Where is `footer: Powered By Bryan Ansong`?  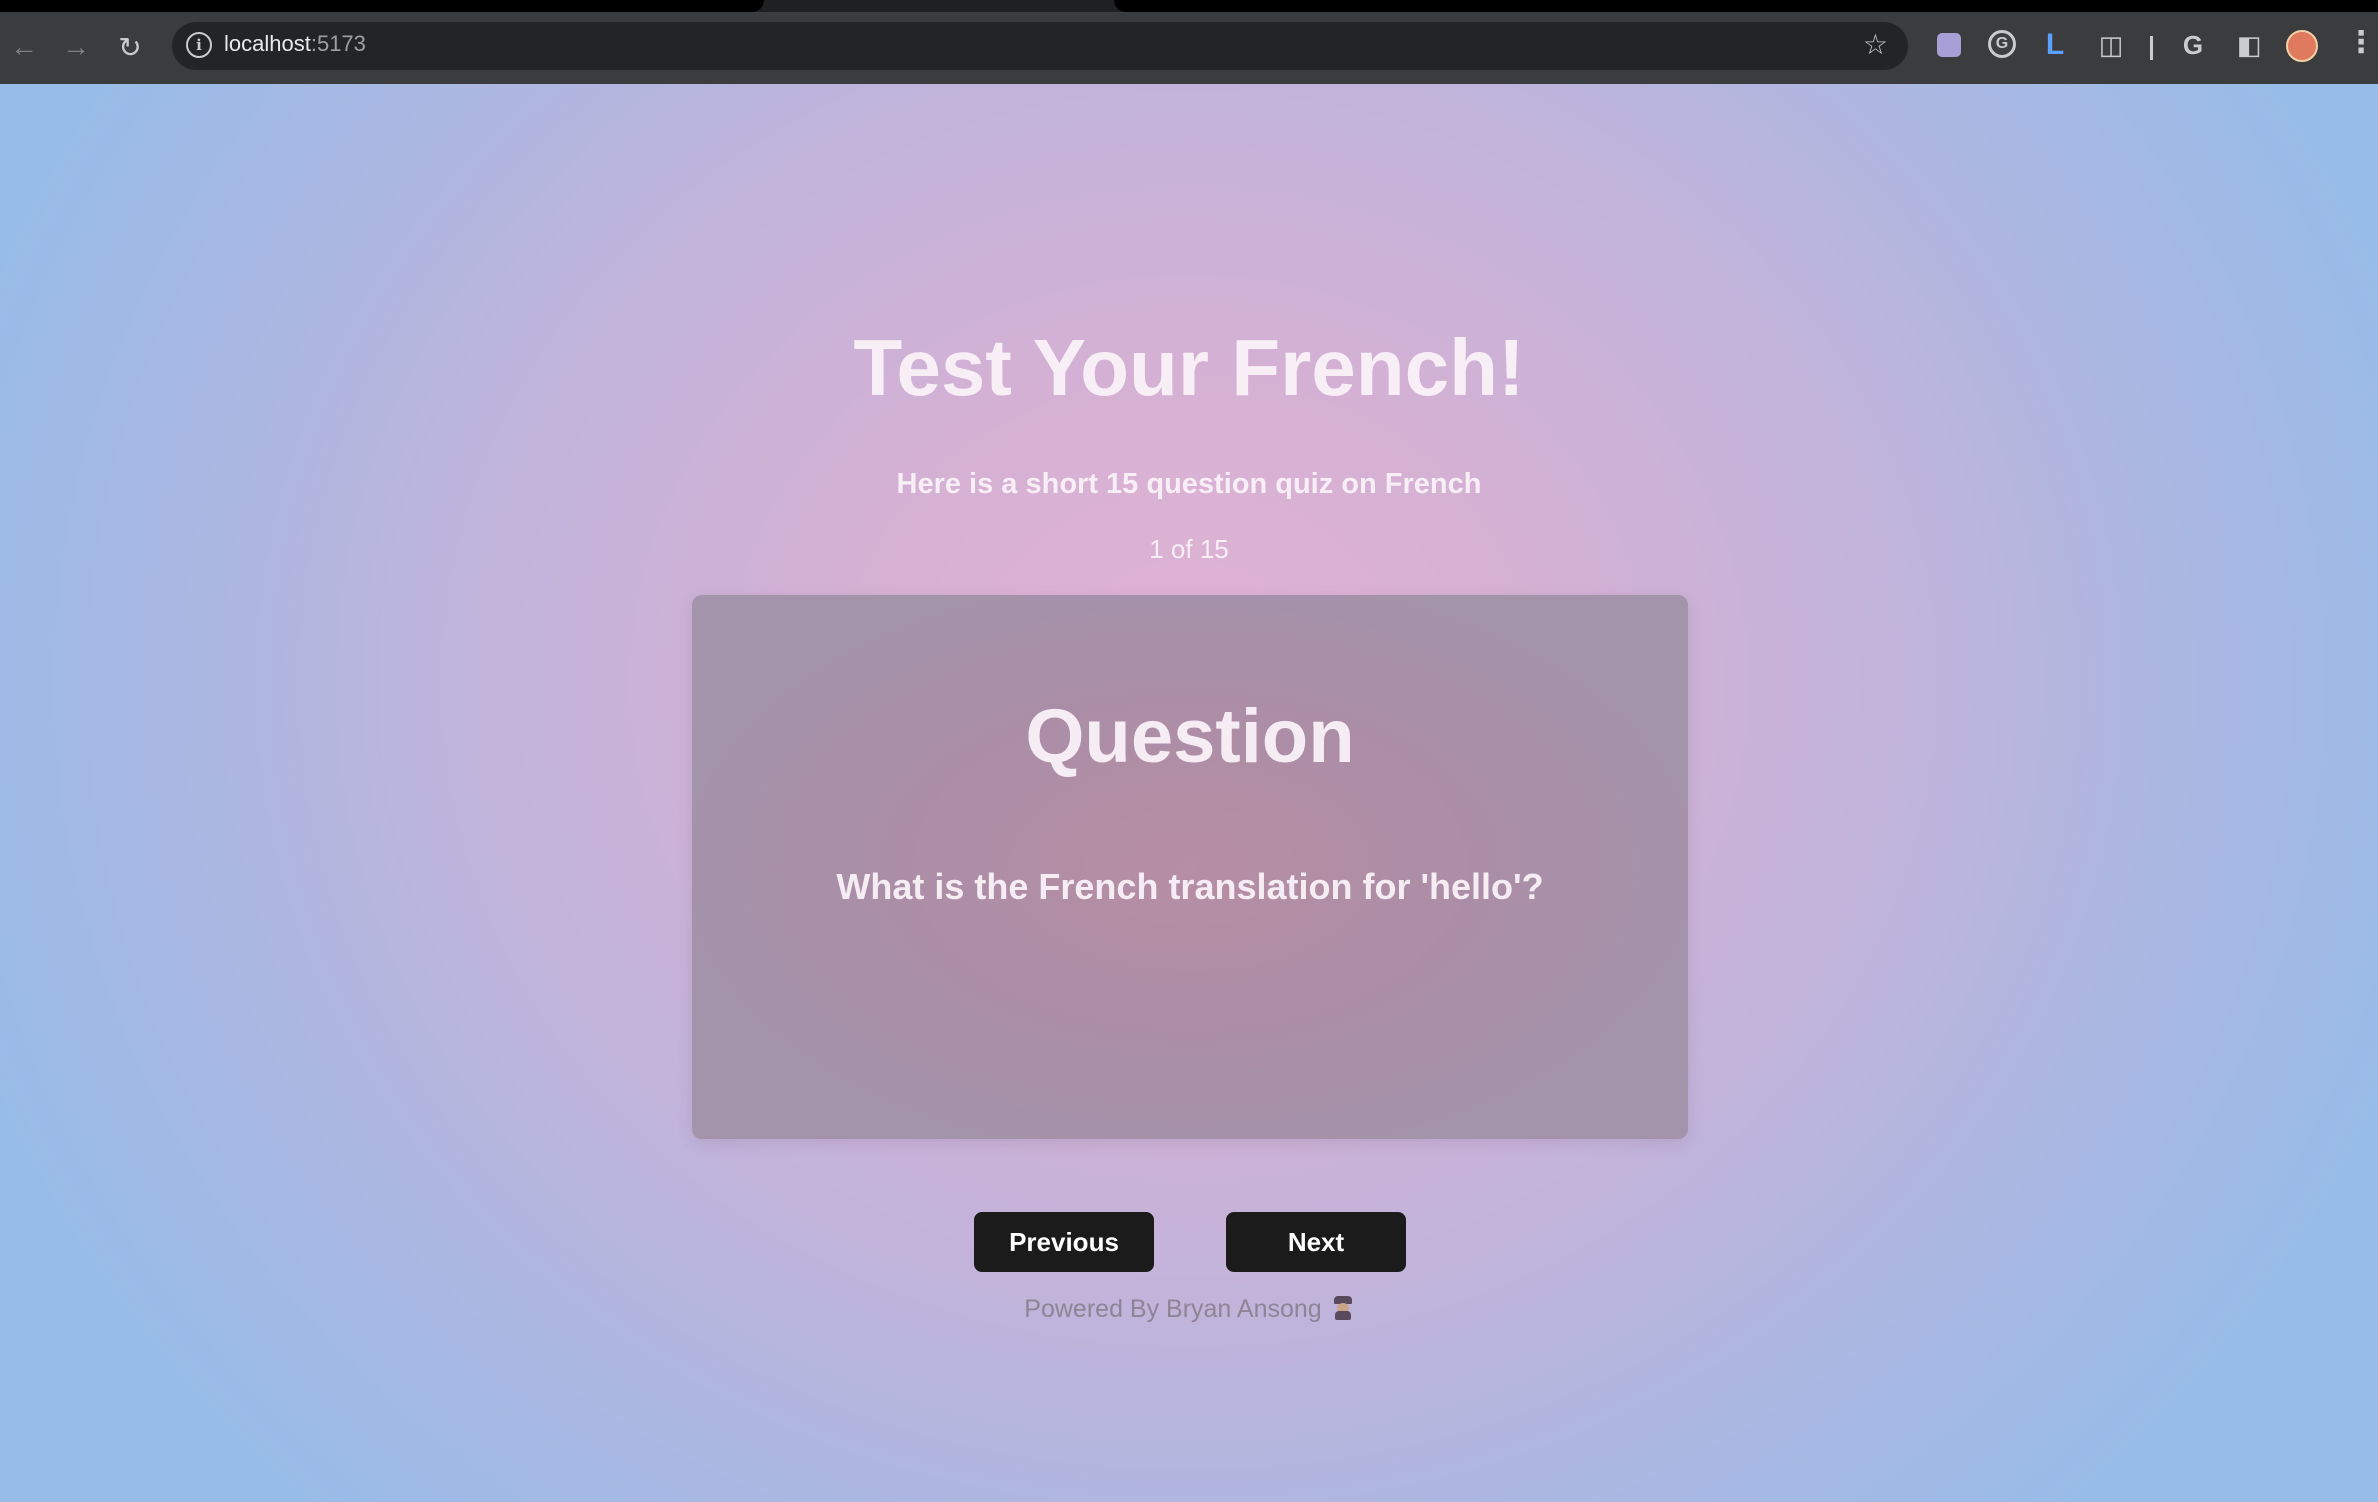
footer: Powered By Bryan Ansong is located at coordinates (1189, 1309).